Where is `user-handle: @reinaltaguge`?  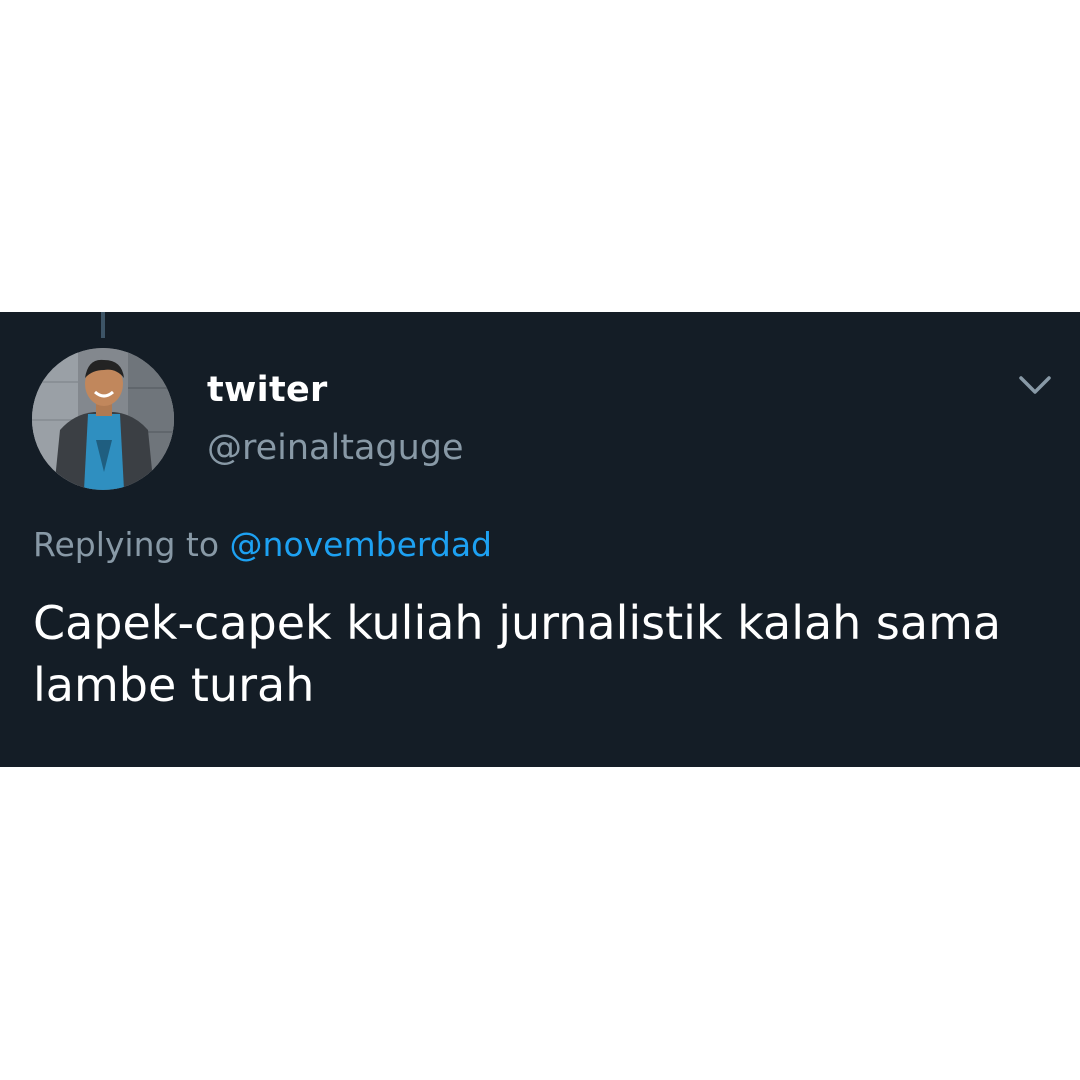 user-handle: @reinaltaguge is located at coordinates (335, 448).